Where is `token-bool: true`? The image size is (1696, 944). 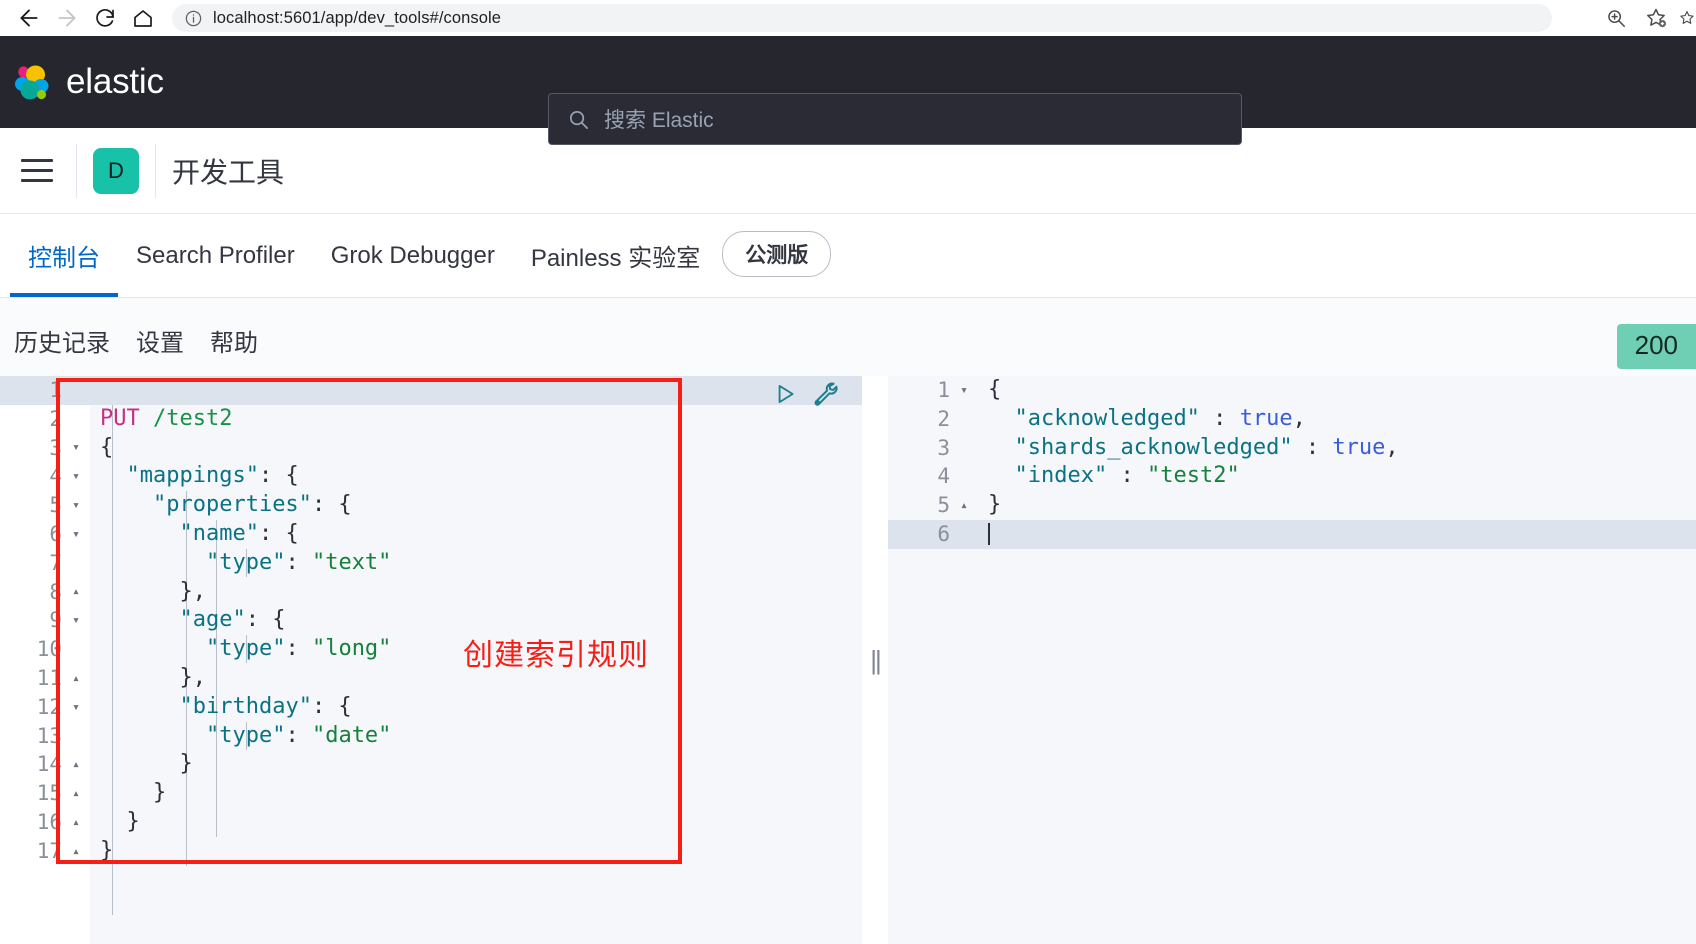 token-bool: true is located at coordinates (1359, 447).